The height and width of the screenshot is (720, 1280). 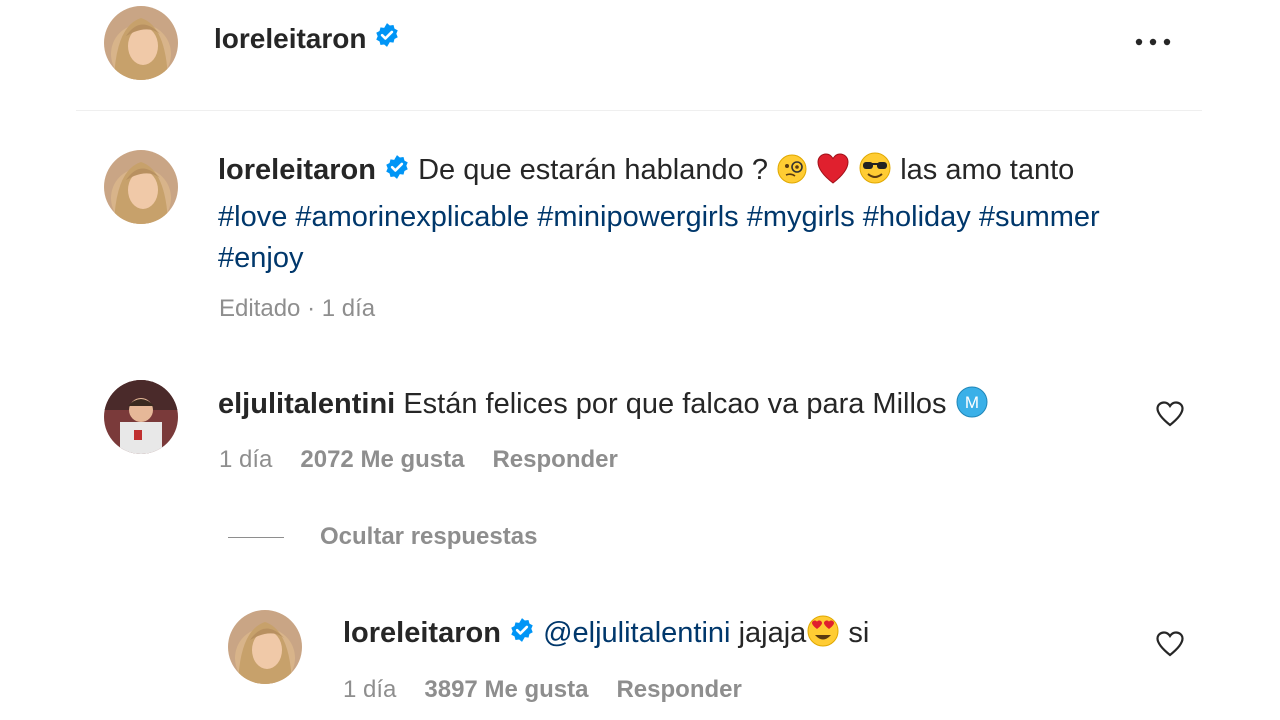 What do you see at coordinates (639, 110) in the screenshot?
I see `header-divider` at bounding box center [639, 110].